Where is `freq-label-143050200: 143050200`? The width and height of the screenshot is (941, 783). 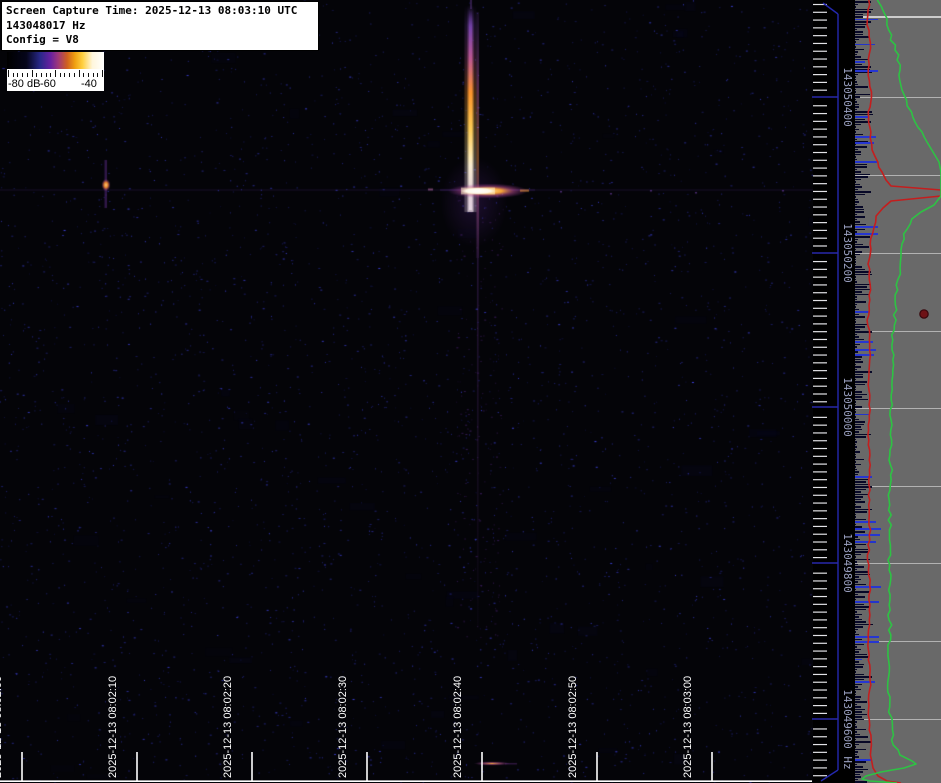
freq-label-143050200: 143050200 is located at coordinates (847, 253).